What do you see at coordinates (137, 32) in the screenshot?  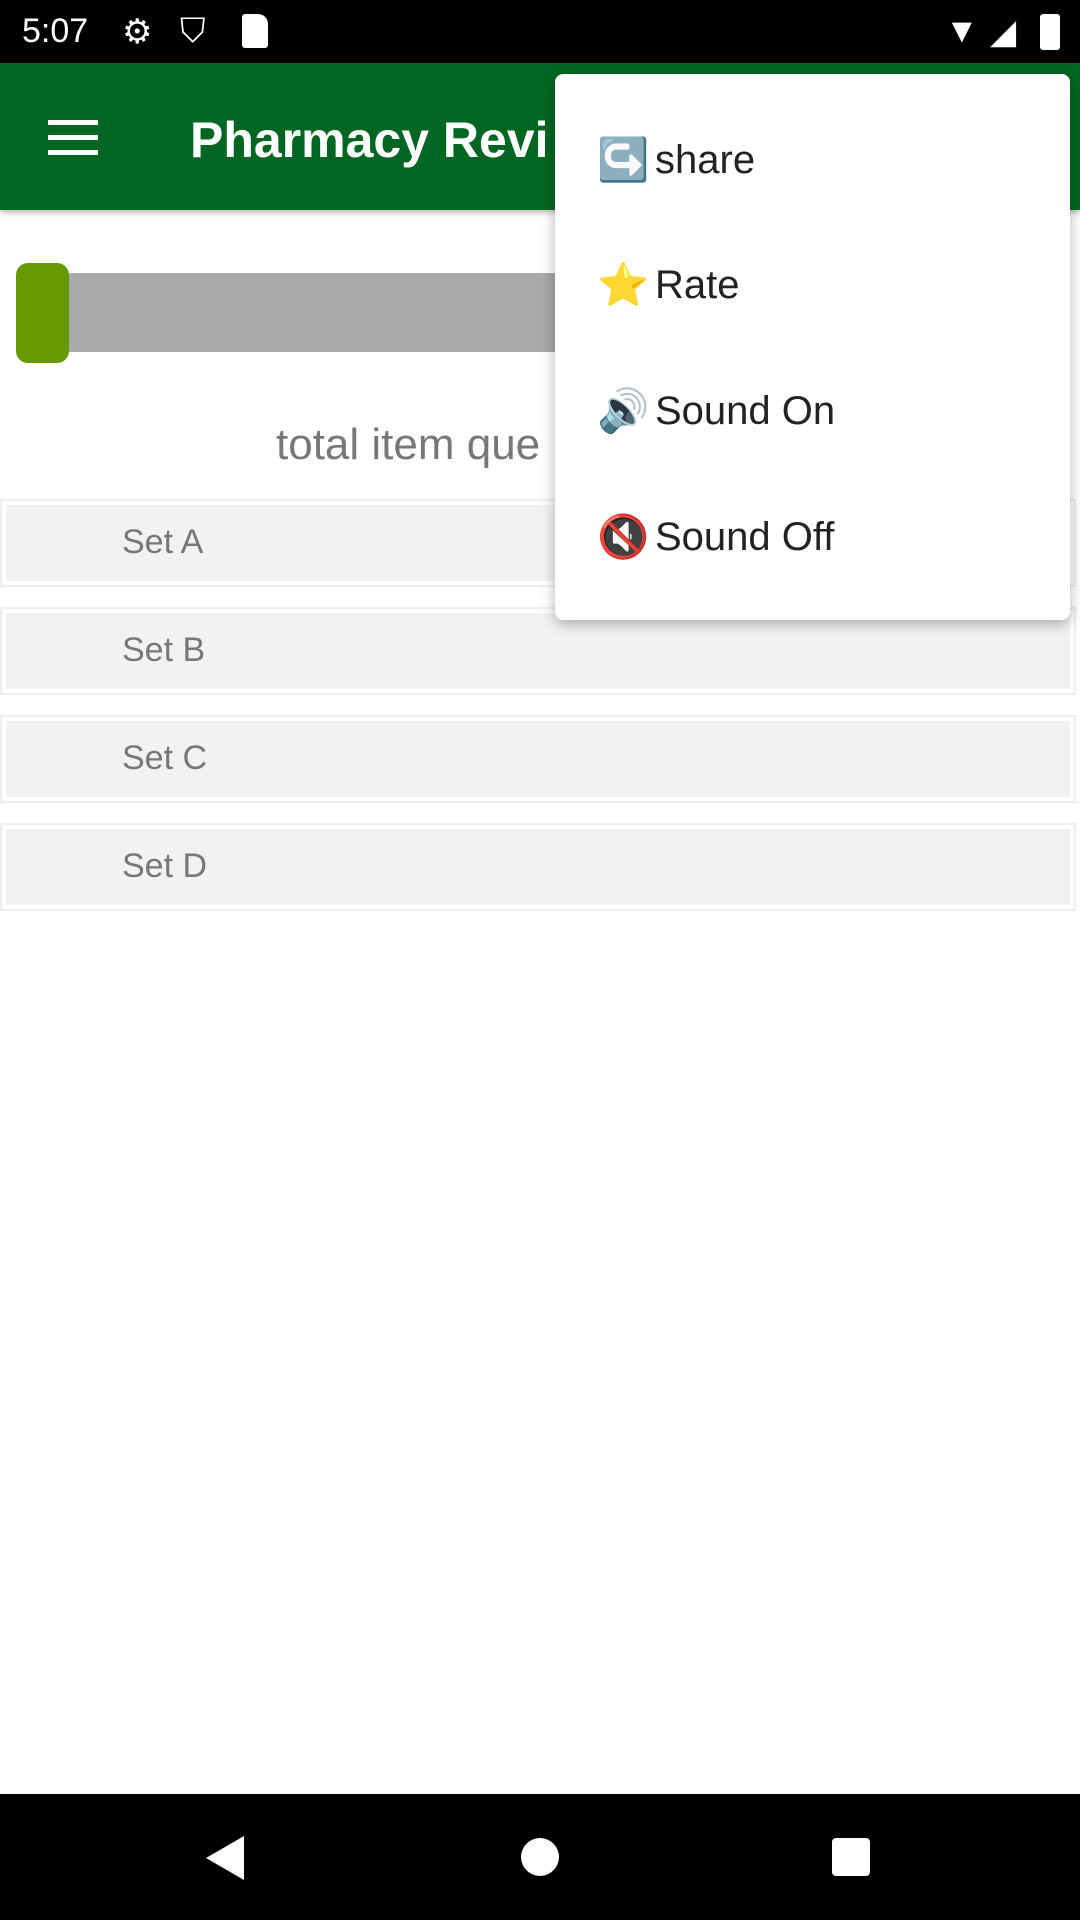 I see `gear-icon: ⚙` at bounding box center [137, 32].